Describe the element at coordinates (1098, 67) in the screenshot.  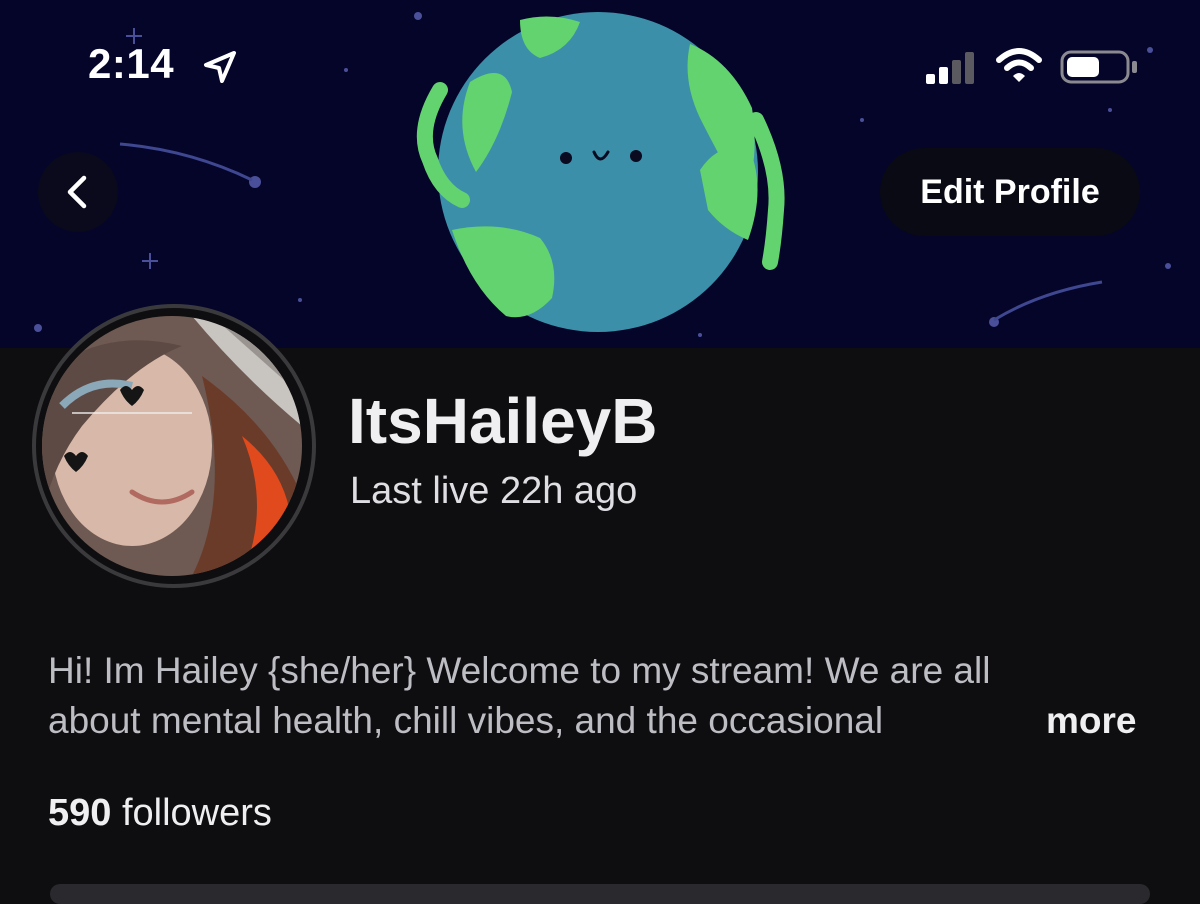
I see `battery-icon` at that location.